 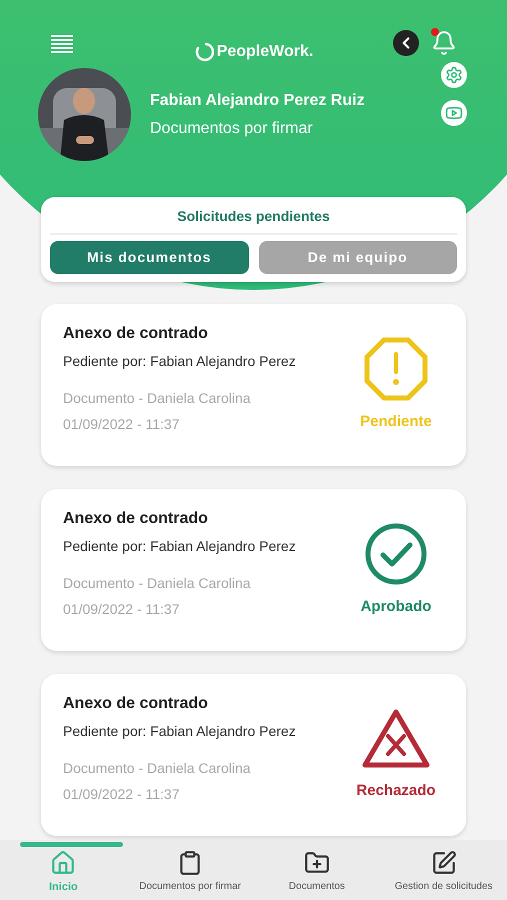 I want to click on tab: Mis documentos, so click(x=149, y=257).